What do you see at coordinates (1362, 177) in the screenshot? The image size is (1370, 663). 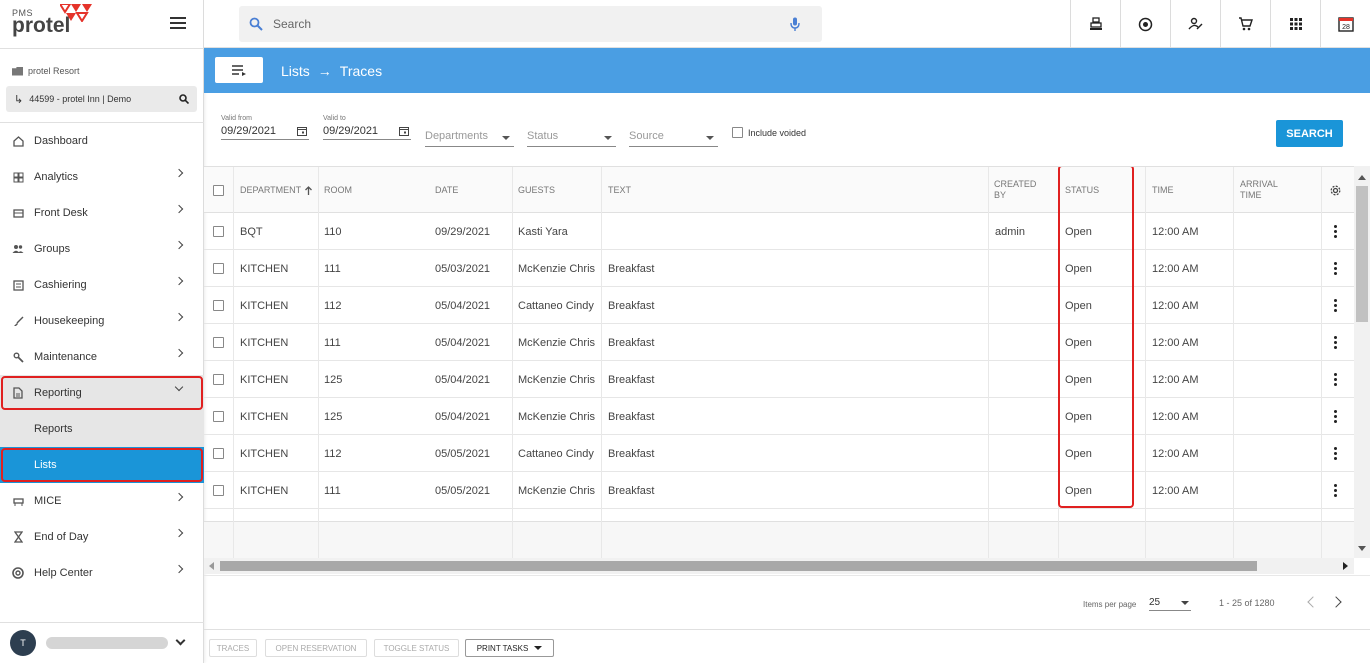 I see `scroll-up-icon` at bounding box center [1362, 177].